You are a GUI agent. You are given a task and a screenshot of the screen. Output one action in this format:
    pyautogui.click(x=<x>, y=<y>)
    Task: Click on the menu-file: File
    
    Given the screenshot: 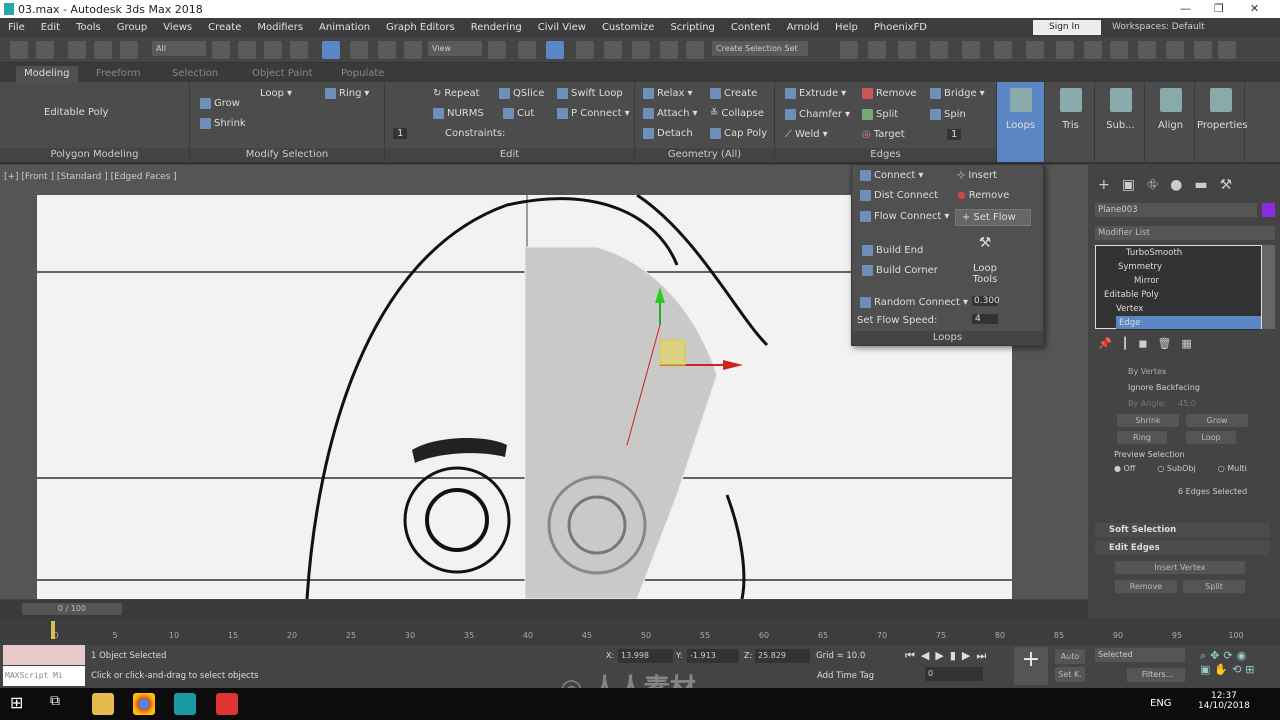 What is the action you would take?
    pyautogui.click(x=16, y=27)
    